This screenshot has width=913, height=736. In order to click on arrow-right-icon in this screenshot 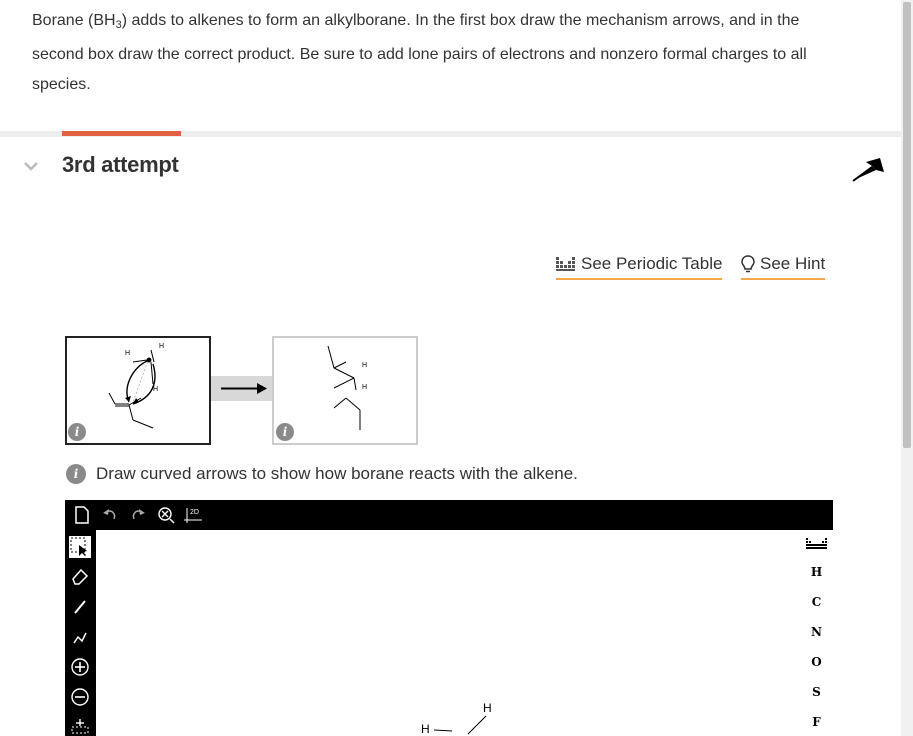, I will do `click(244, 388)`.